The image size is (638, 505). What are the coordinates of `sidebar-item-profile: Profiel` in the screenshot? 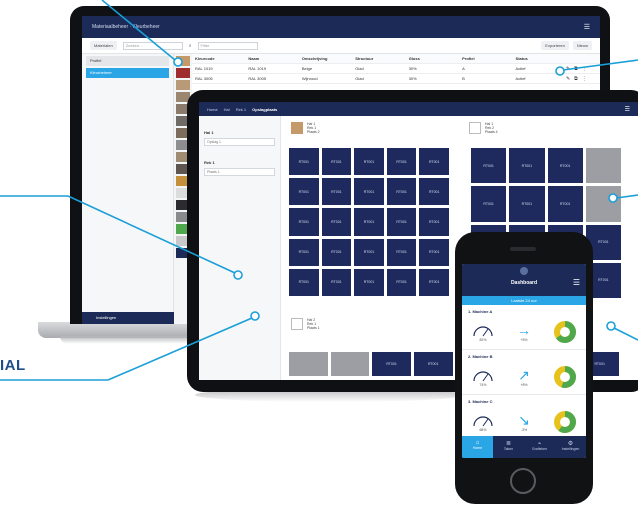 It's located at (127, 61).